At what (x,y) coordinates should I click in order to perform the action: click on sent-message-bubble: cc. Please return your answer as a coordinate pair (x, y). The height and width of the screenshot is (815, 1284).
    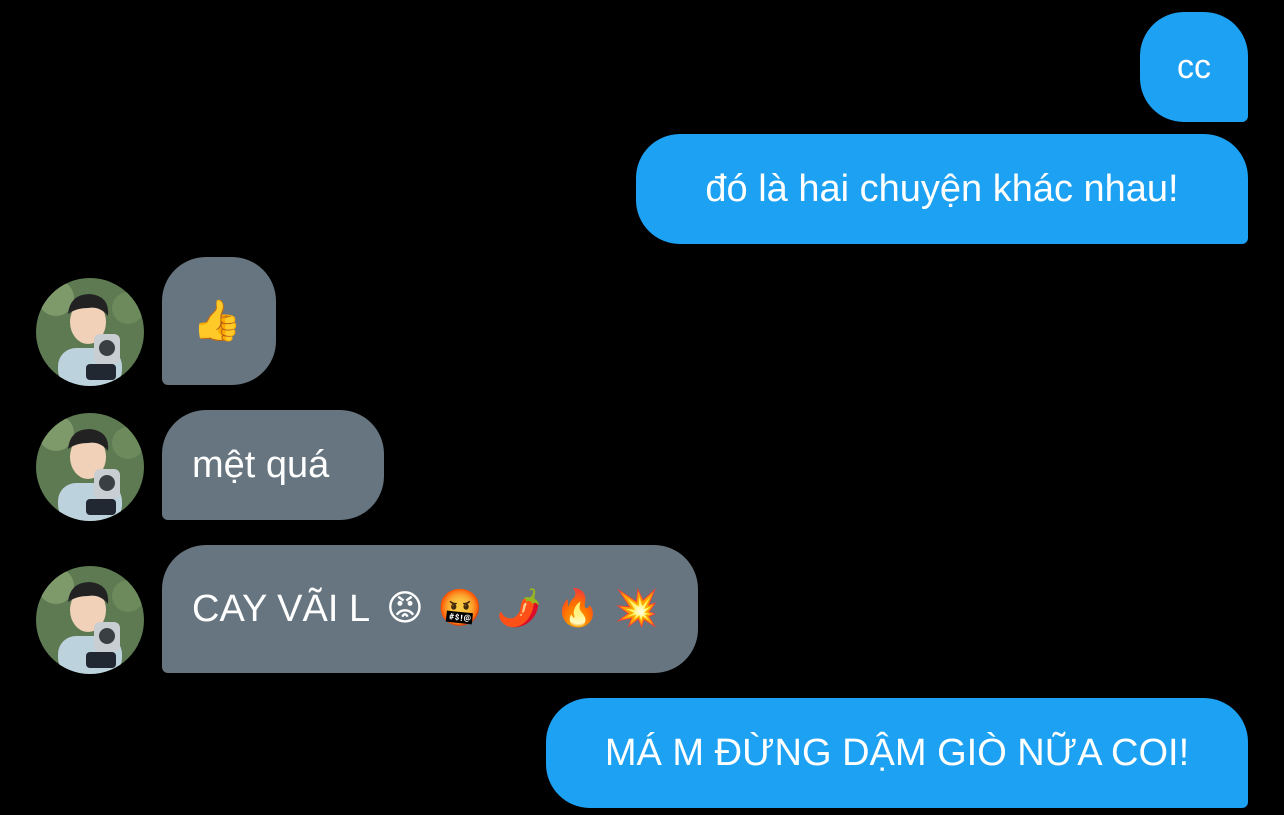
    Looking at the image, I should click on (1194, 67).